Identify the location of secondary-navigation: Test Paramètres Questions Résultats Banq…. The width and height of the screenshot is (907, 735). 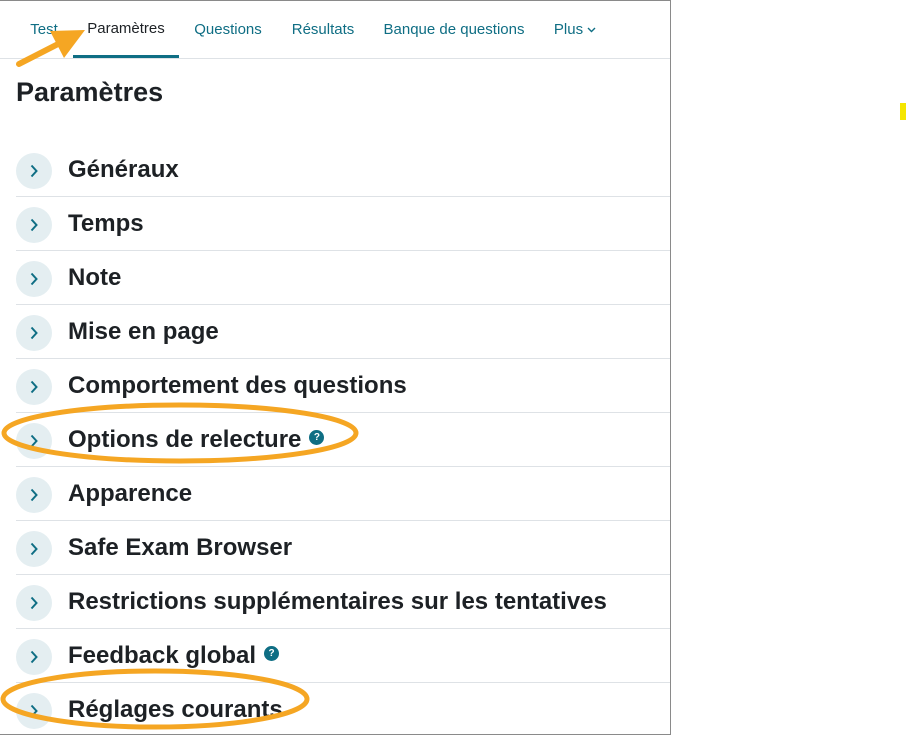
(335, 30).